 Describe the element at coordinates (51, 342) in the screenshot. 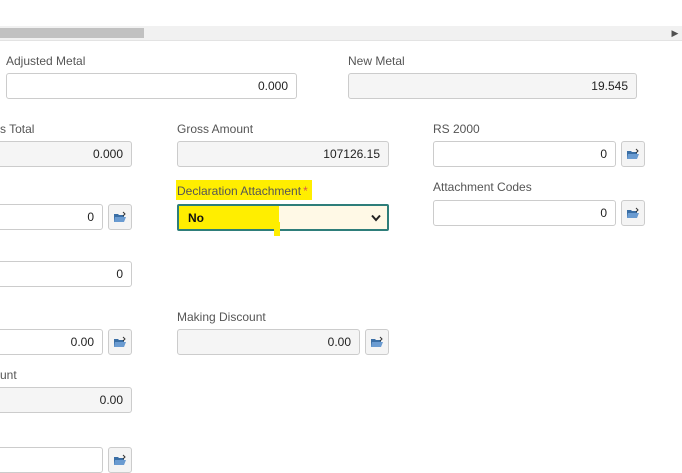

I see `left-field-3: 0.00` at that location.